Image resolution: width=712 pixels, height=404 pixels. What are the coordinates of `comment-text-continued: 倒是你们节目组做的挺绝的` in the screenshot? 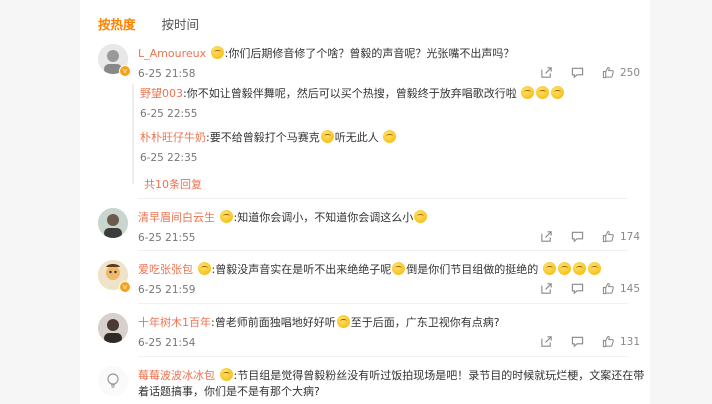 It's located at (472, 269).